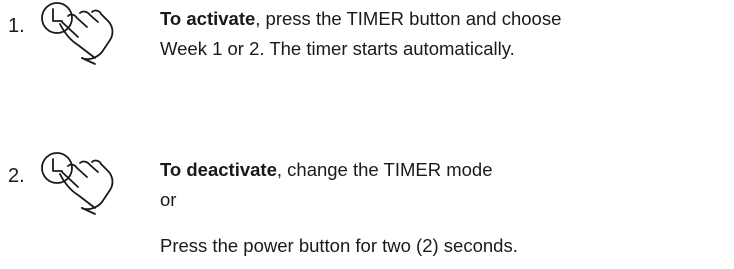  I want to click on step-1-lead: To activate, so click(208, 18).